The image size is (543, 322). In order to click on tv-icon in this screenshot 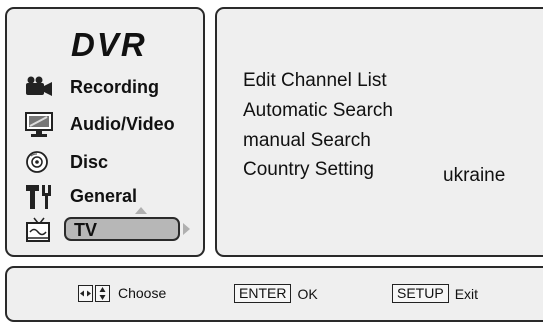, I will do `click(38, 229)`.